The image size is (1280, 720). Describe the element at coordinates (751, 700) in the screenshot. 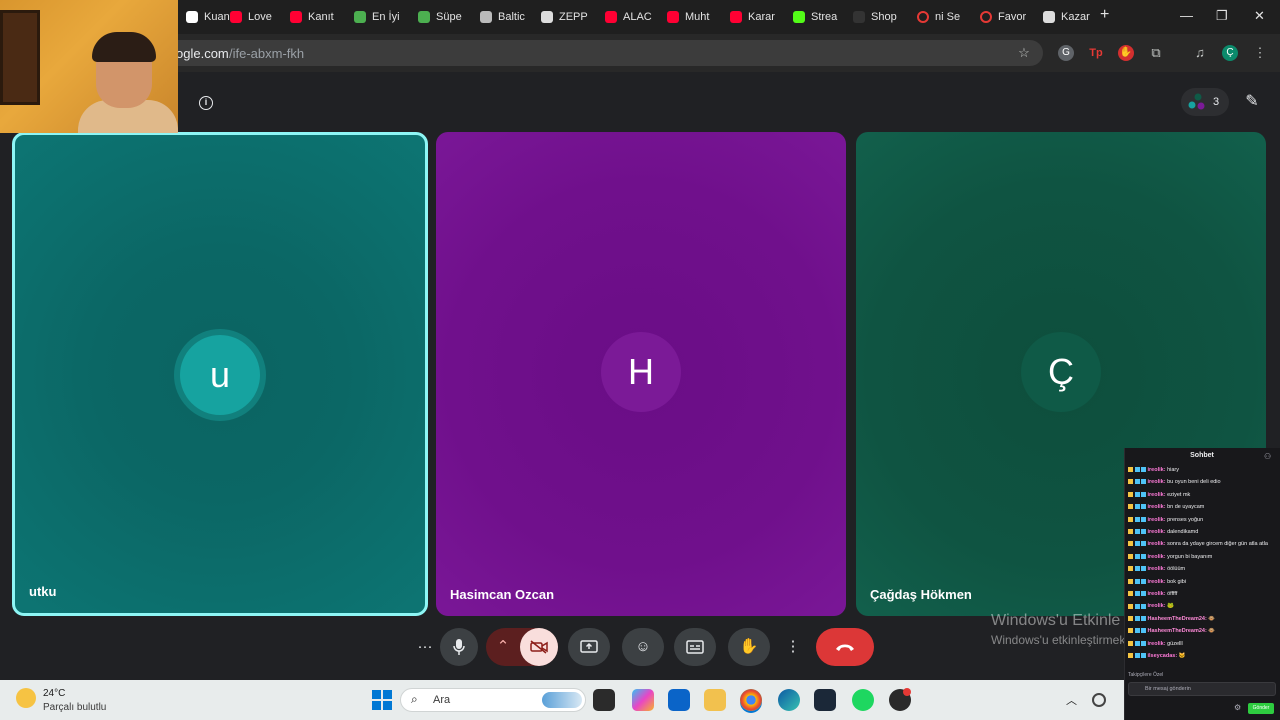

I see `chrome-icon` at that location.